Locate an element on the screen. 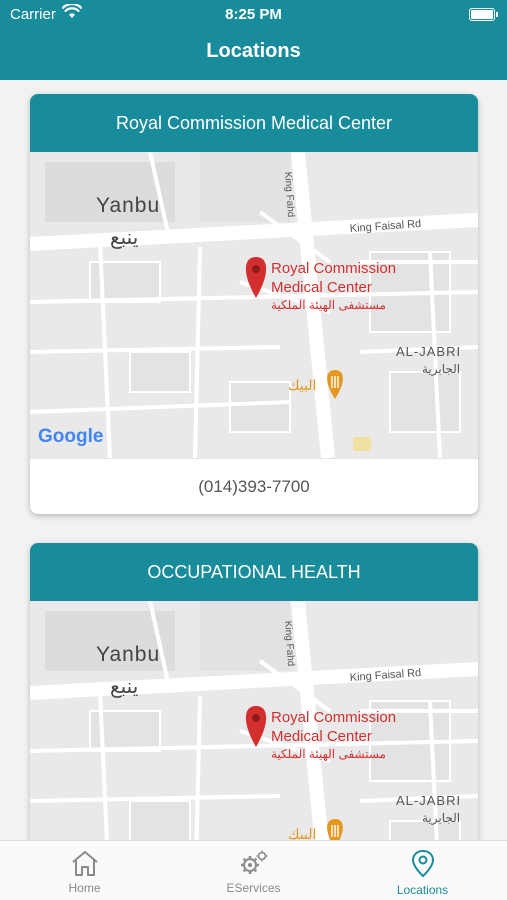 The height and width of the screenshot is (900, 507). tab-home: Home is located at coordinates (84, 870).